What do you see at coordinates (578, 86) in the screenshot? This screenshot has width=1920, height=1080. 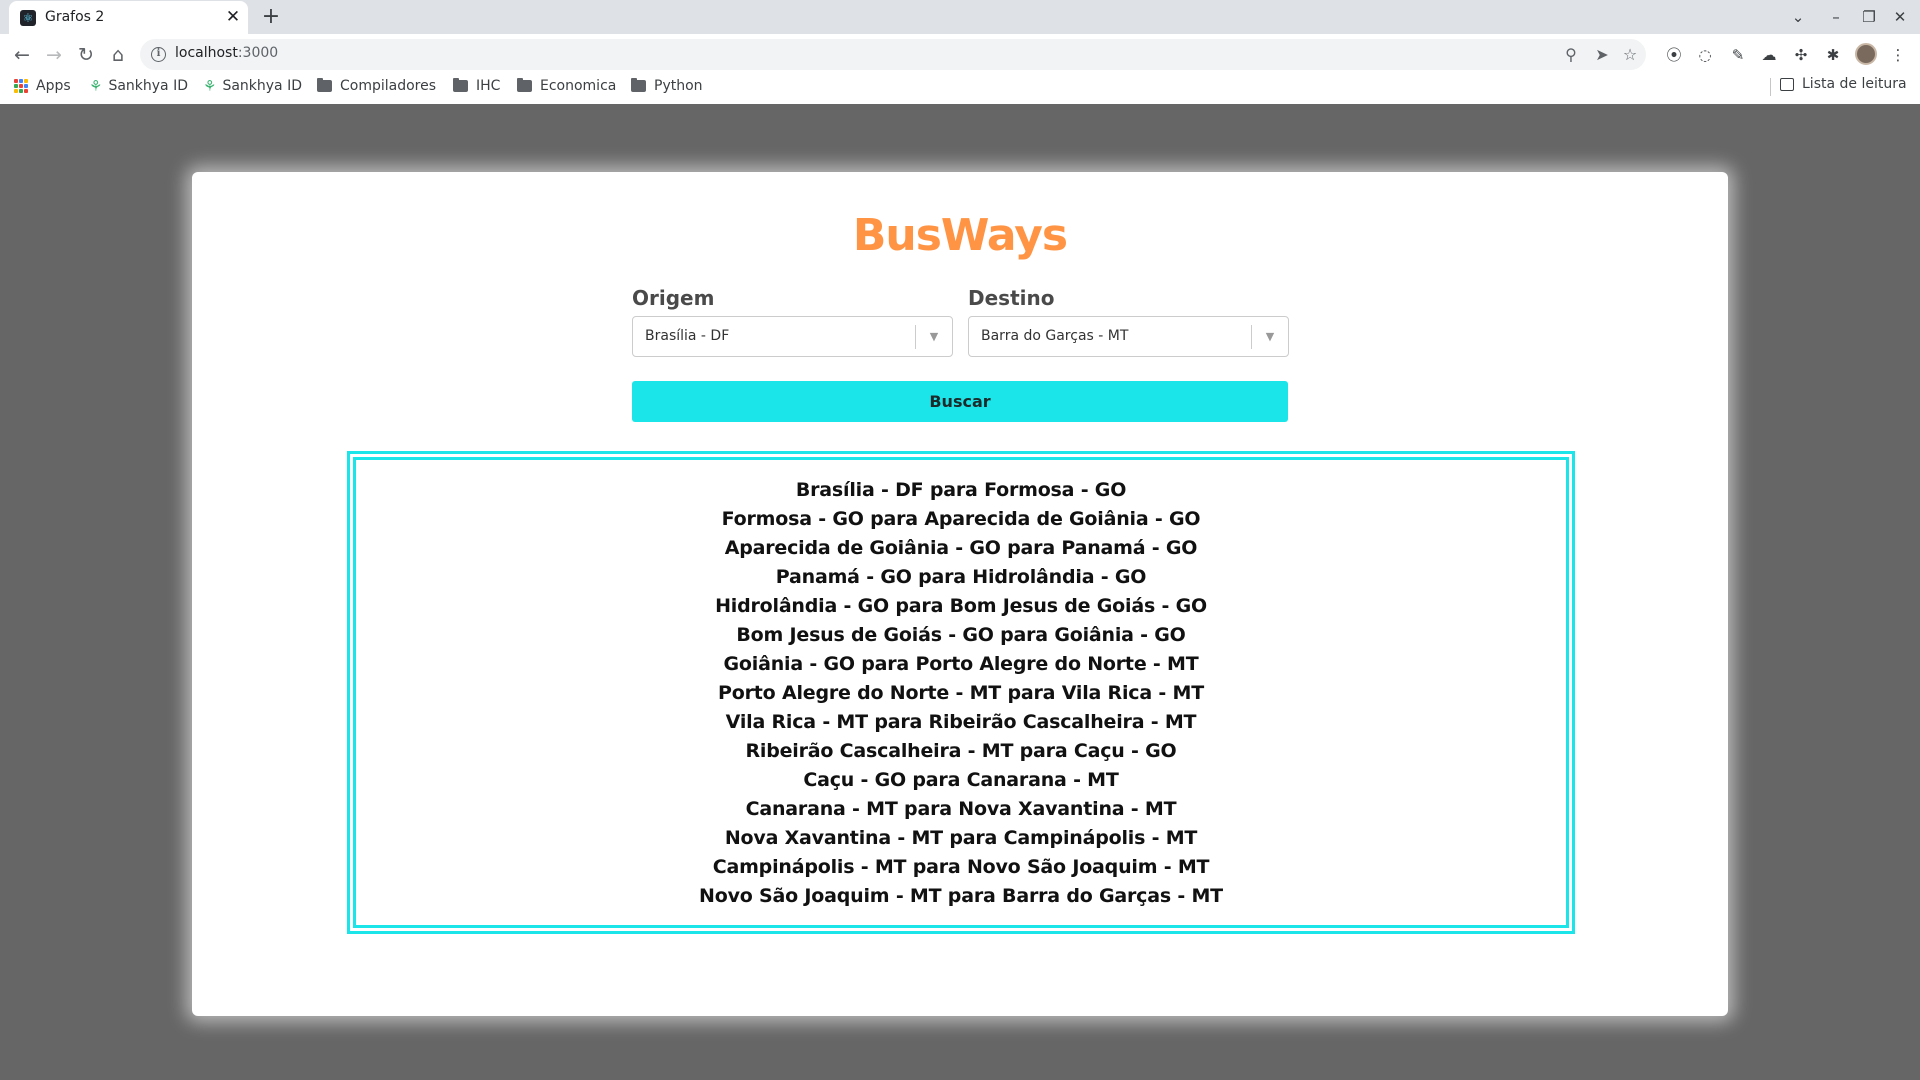 I see `bookmark-label: Economica` at bounding box center [578, 86].